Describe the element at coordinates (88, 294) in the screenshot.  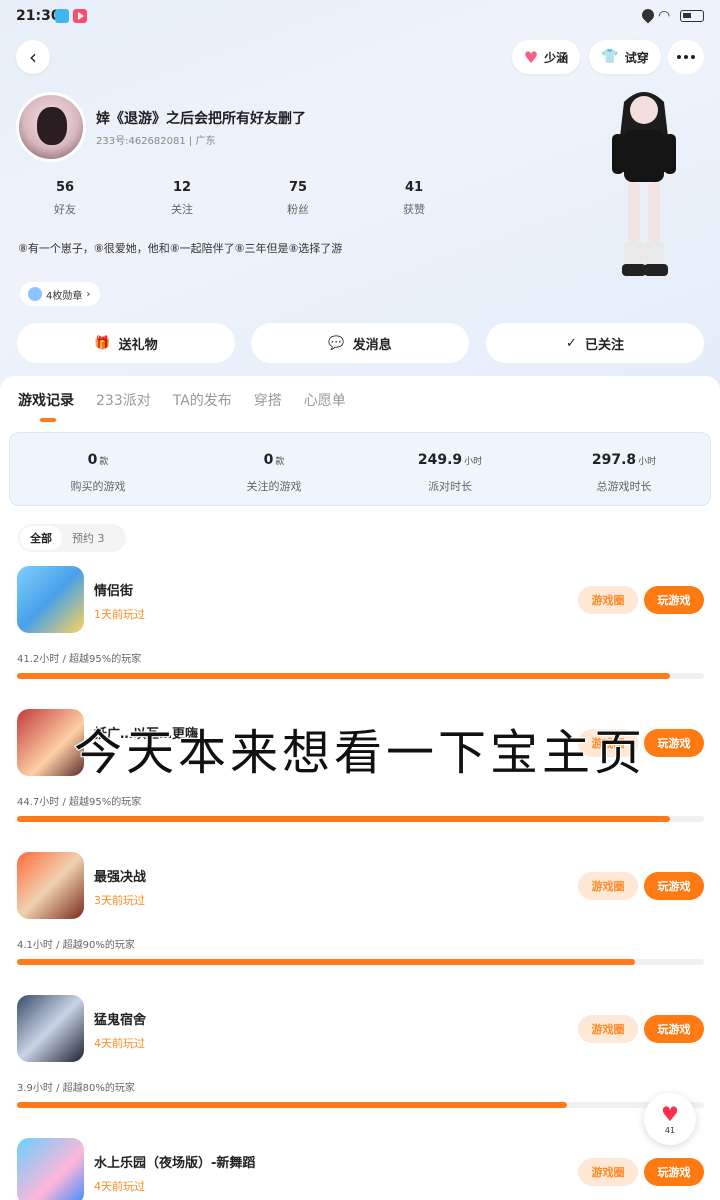
I see `chevron-right-icon: ›` at that location.